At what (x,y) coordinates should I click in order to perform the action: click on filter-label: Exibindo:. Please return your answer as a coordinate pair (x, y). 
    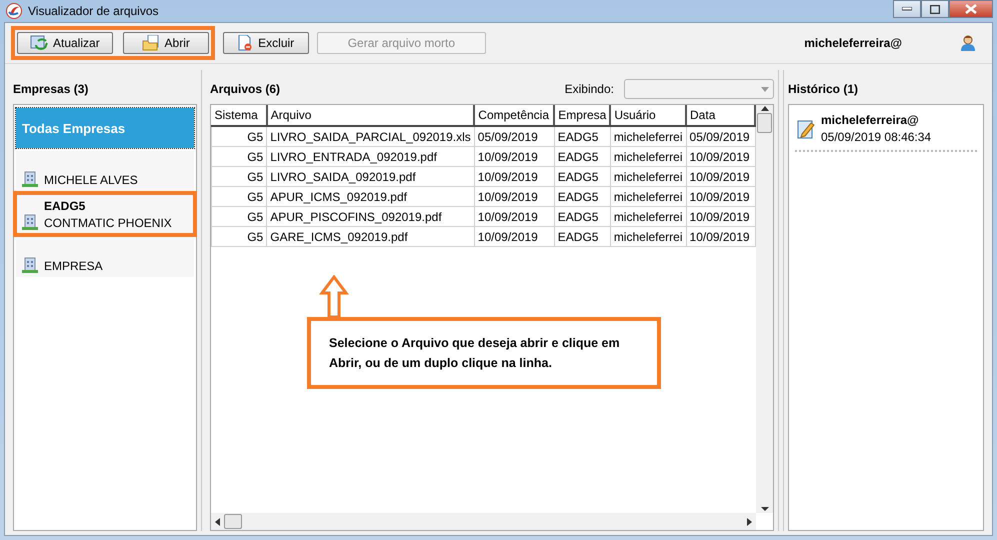
    Looking at the image, I should click on (589, 89).